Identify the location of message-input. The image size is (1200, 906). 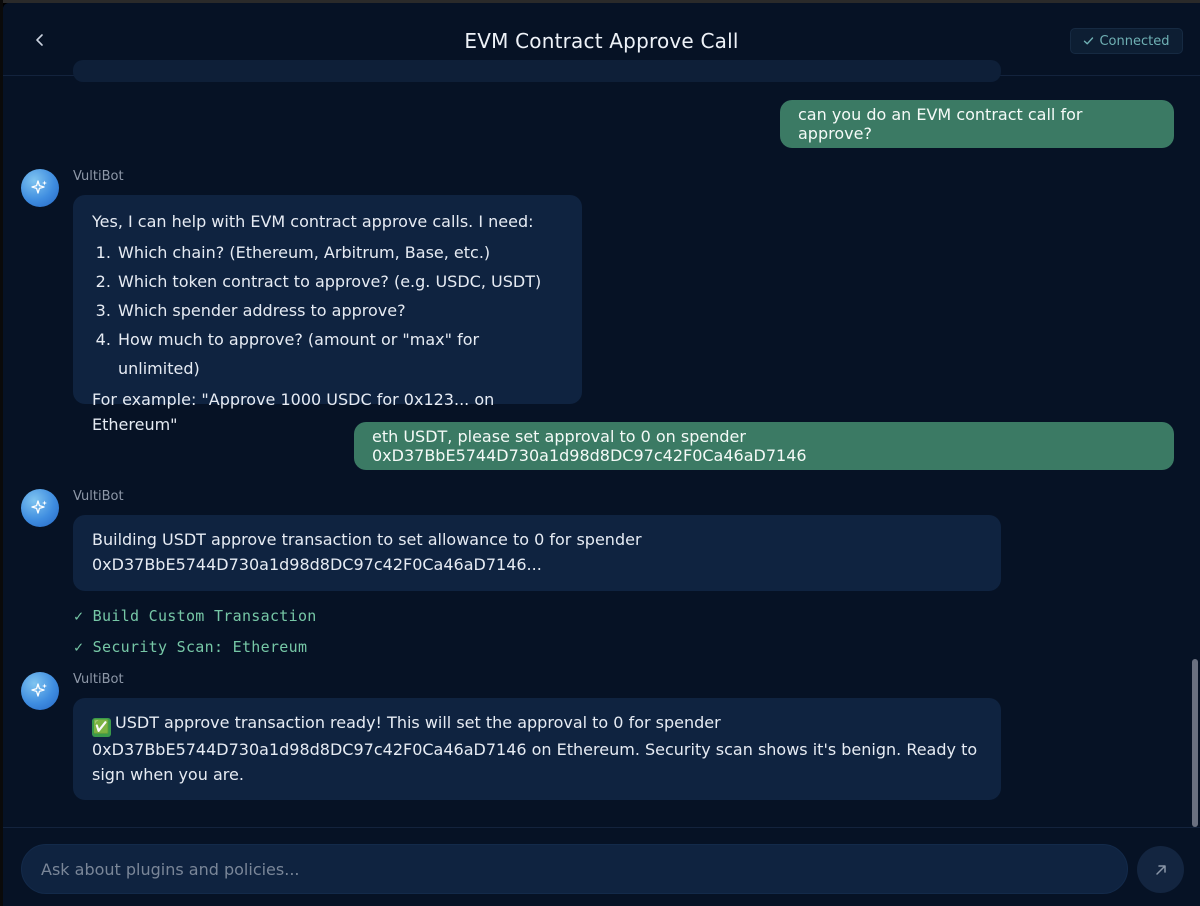
(574, 869).